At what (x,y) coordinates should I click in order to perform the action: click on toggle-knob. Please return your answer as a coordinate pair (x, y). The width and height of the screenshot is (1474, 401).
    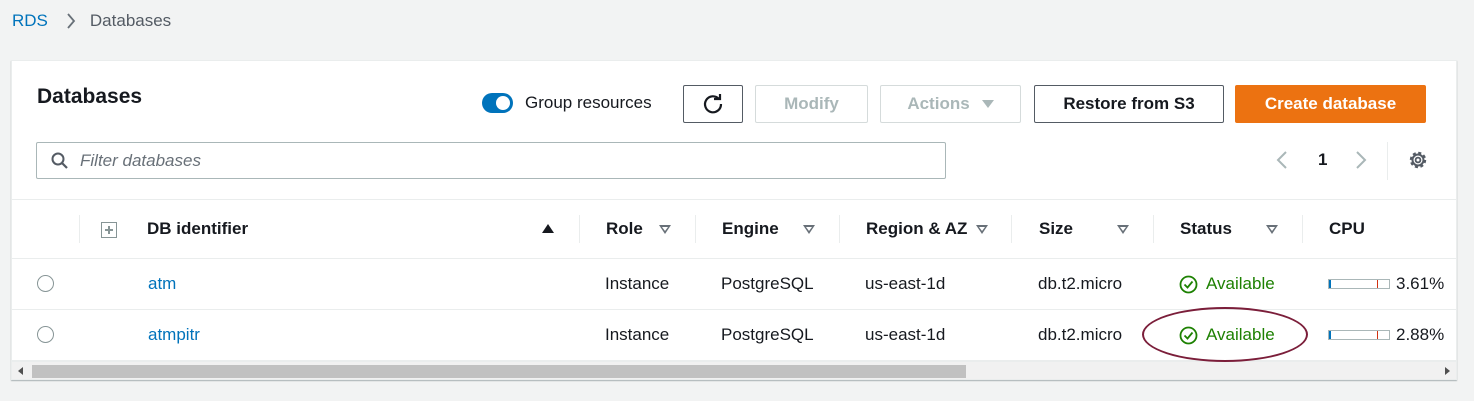
    Looking at the image, I should click on (503, 103).